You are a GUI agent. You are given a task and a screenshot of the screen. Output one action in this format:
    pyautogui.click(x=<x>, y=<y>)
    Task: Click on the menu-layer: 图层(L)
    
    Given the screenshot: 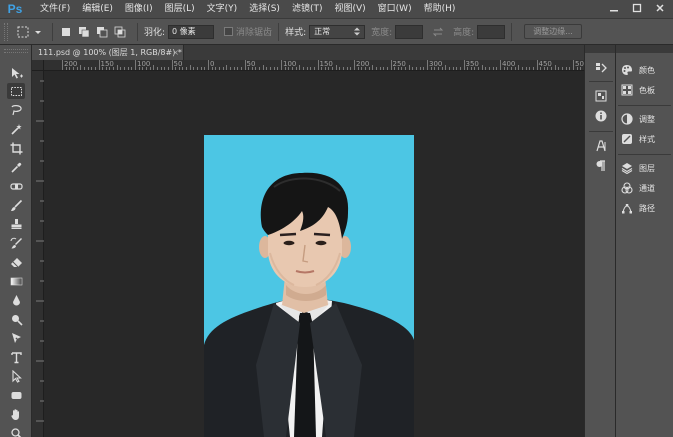 What is the action you would take?
    pyautogui.click(x=180, y=9)
    